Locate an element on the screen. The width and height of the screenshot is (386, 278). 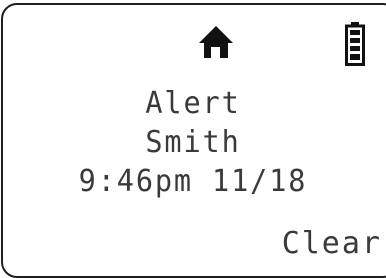
sender-name: Smith is located at coordinates (193, 142).